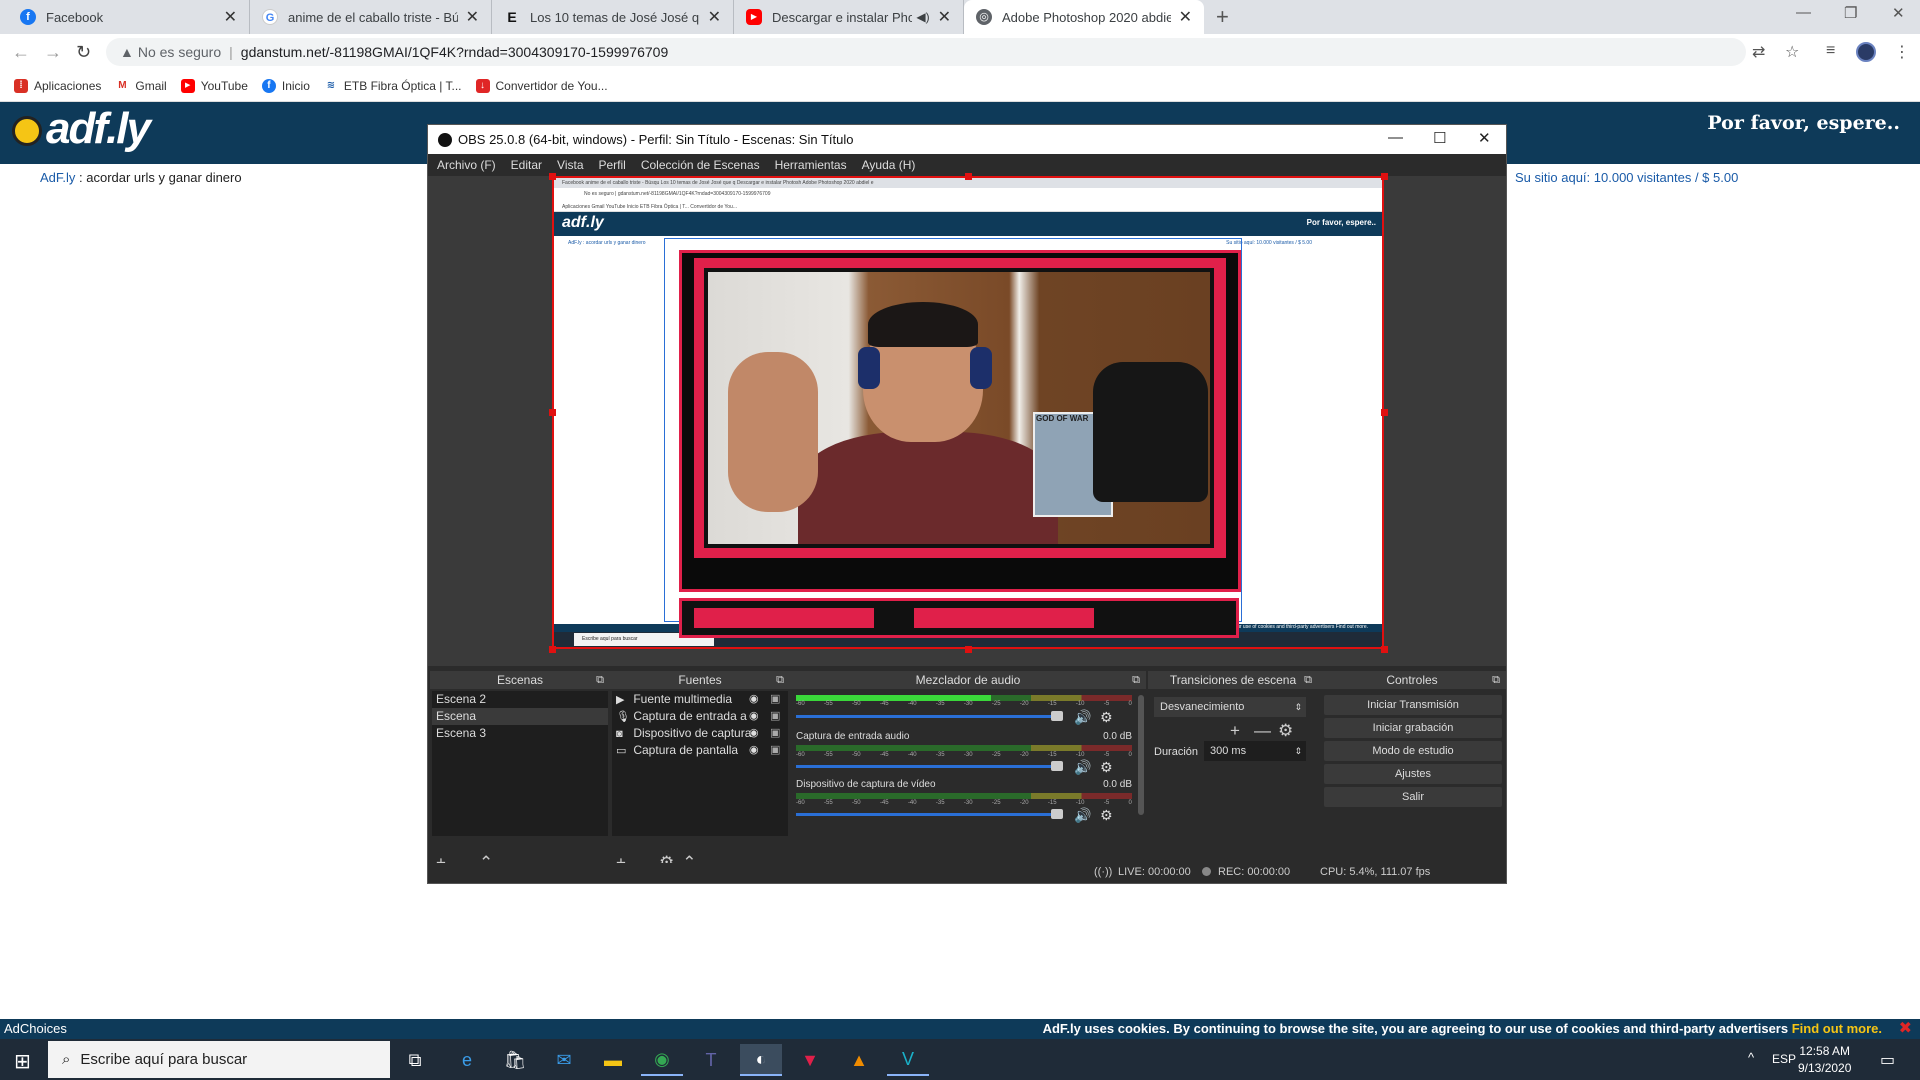 Image resolution: width=1920 pixels, height=1080 pixels. I want to click on new-tab-icon: +, so click(1222, 17).